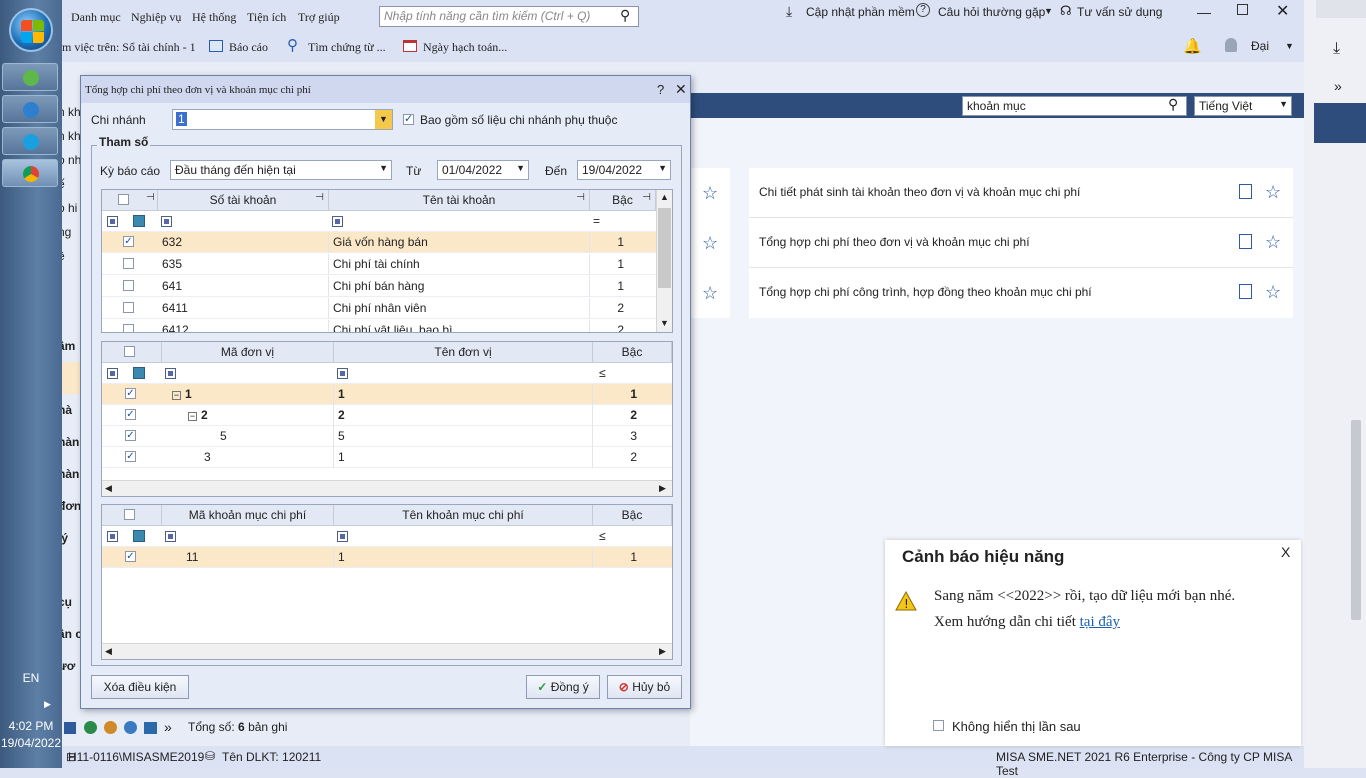  Describe the element at coordinates (379, 264) in the screenshot. I see `account-row: 635 Chi phí tài chính 1` at that location.